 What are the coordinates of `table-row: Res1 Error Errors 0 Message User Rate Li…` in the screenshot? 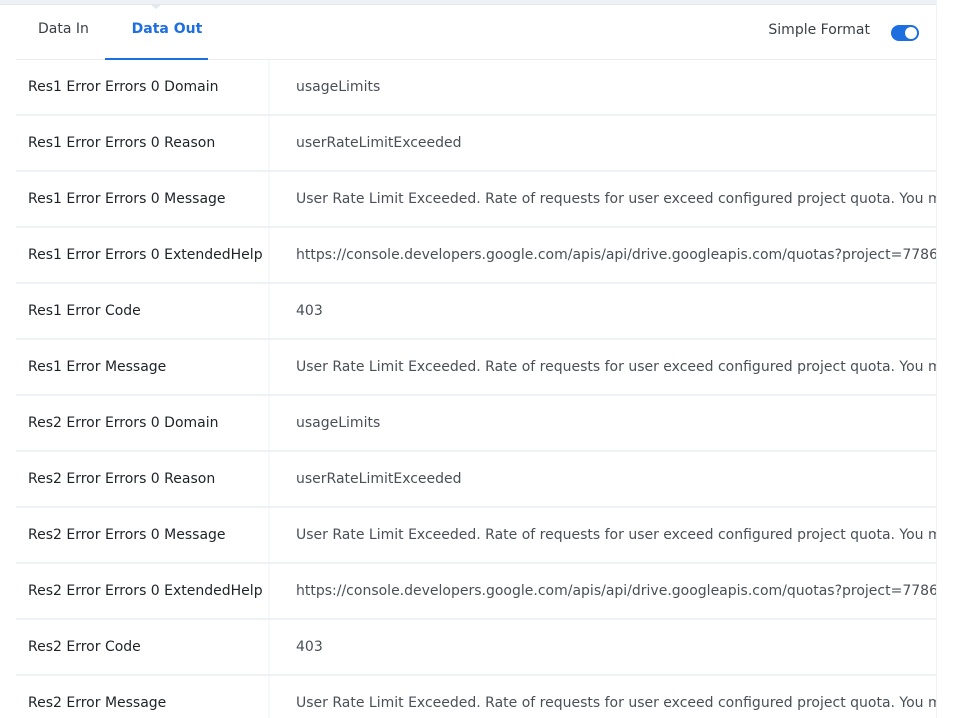 It's located at (476, 200).